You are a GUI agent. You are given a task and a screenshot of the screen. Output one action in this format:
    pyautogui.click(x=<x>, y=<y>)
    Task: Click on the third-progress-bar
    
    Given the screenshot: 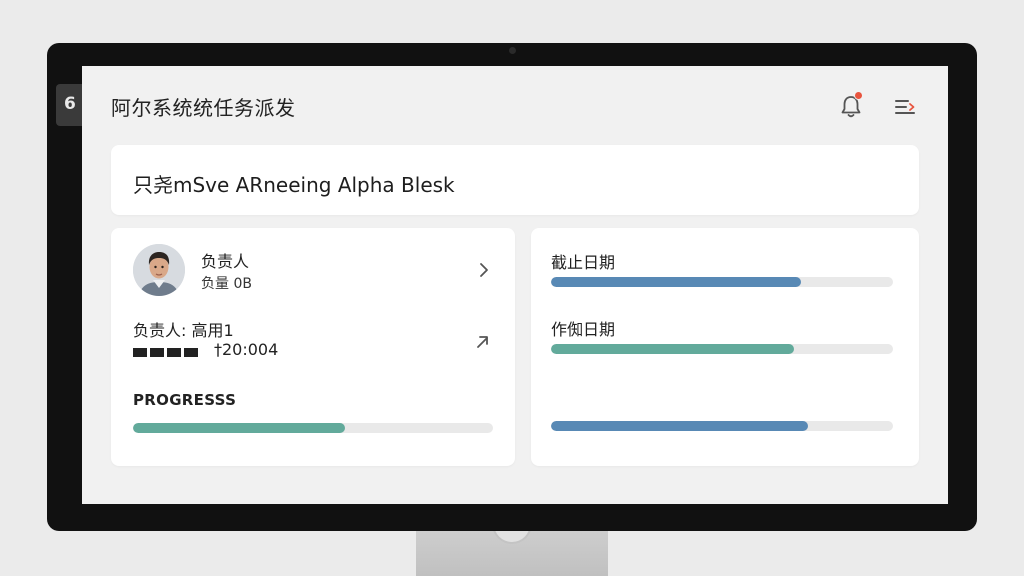 What is the action you would take?
    pyautogui.click(x=722, y=426)
    